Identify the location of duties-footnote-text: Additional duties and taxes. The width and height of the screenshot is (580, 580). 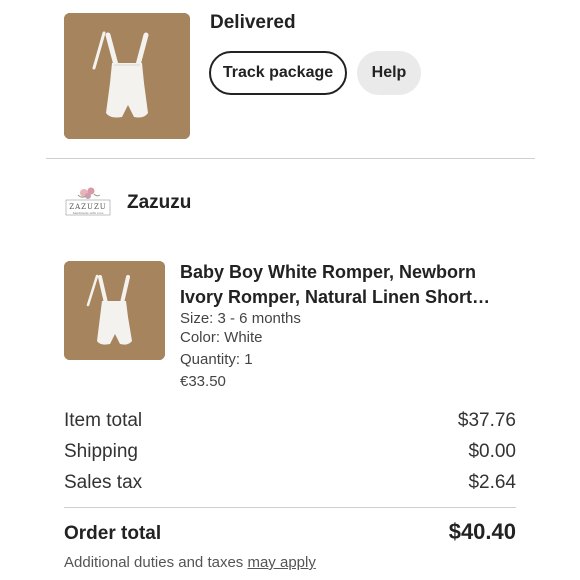
(154, 562).